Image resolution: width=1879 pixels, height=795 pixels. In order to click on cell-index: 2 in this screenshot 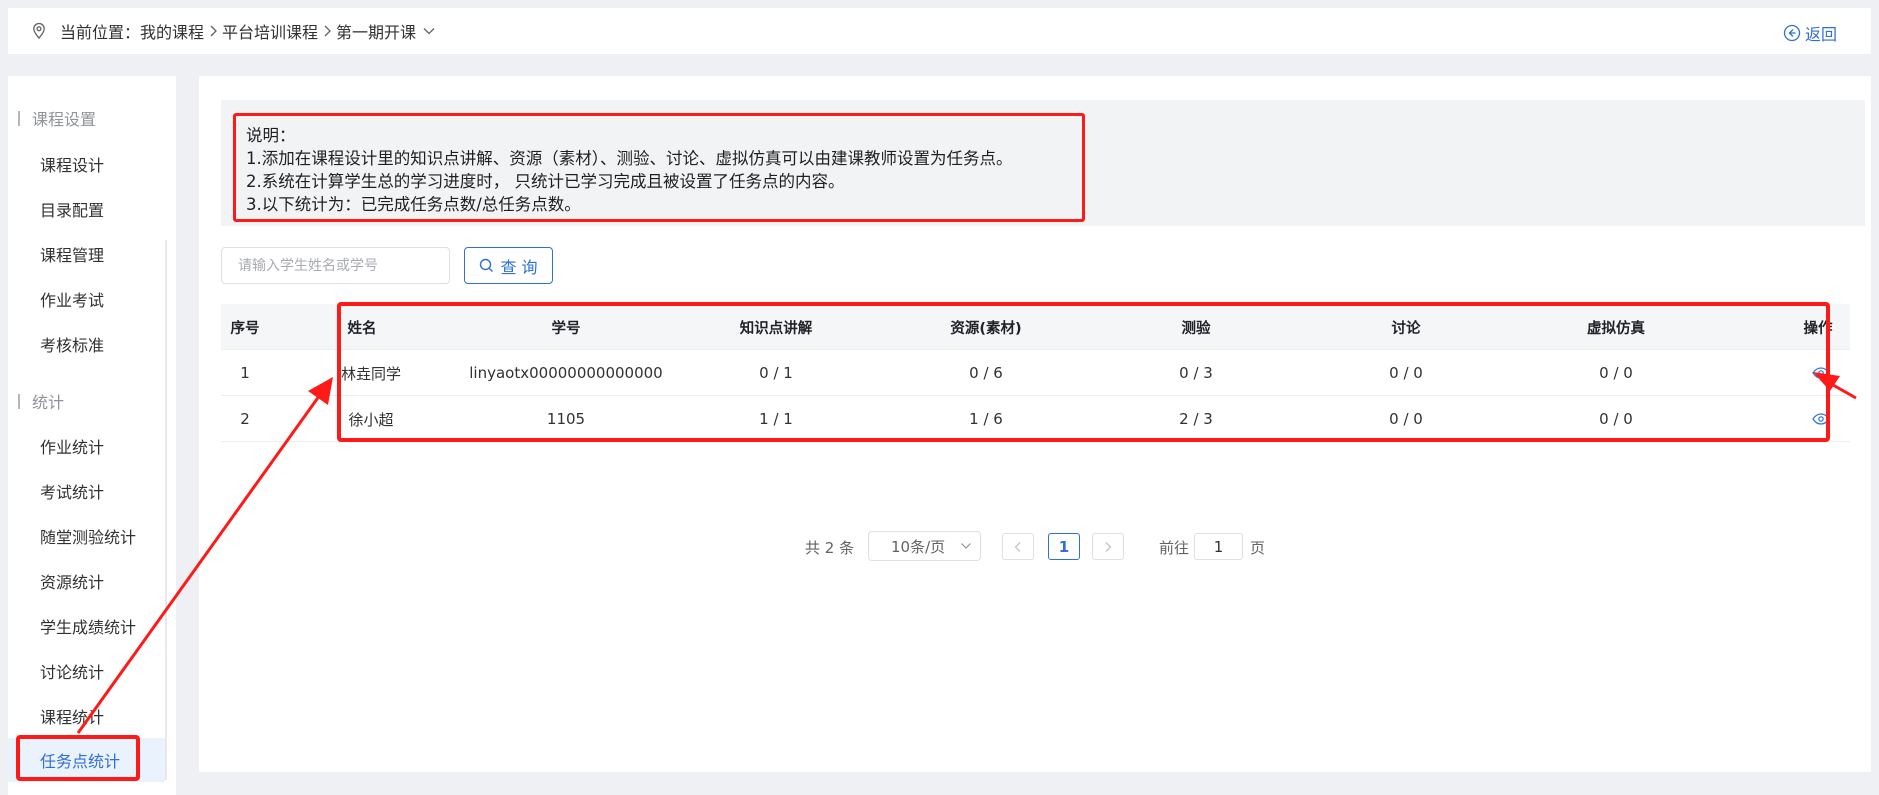, I will do `click(245, 419)`.